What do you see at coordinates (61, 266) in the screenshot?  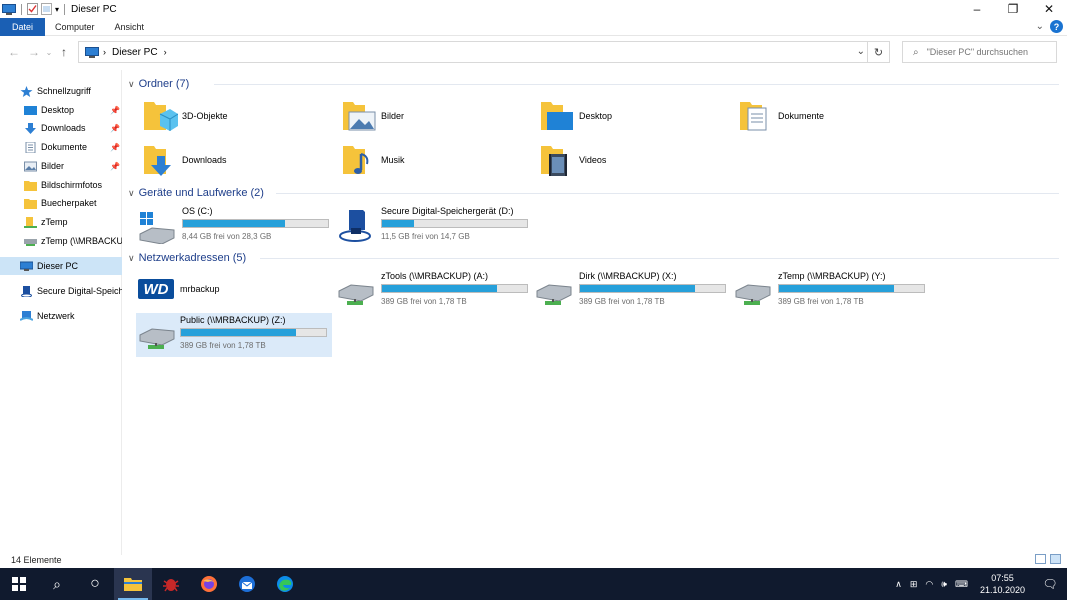 I see `sidebar-item-this-pc: Dieser PC` at bounding box center [61, 266].